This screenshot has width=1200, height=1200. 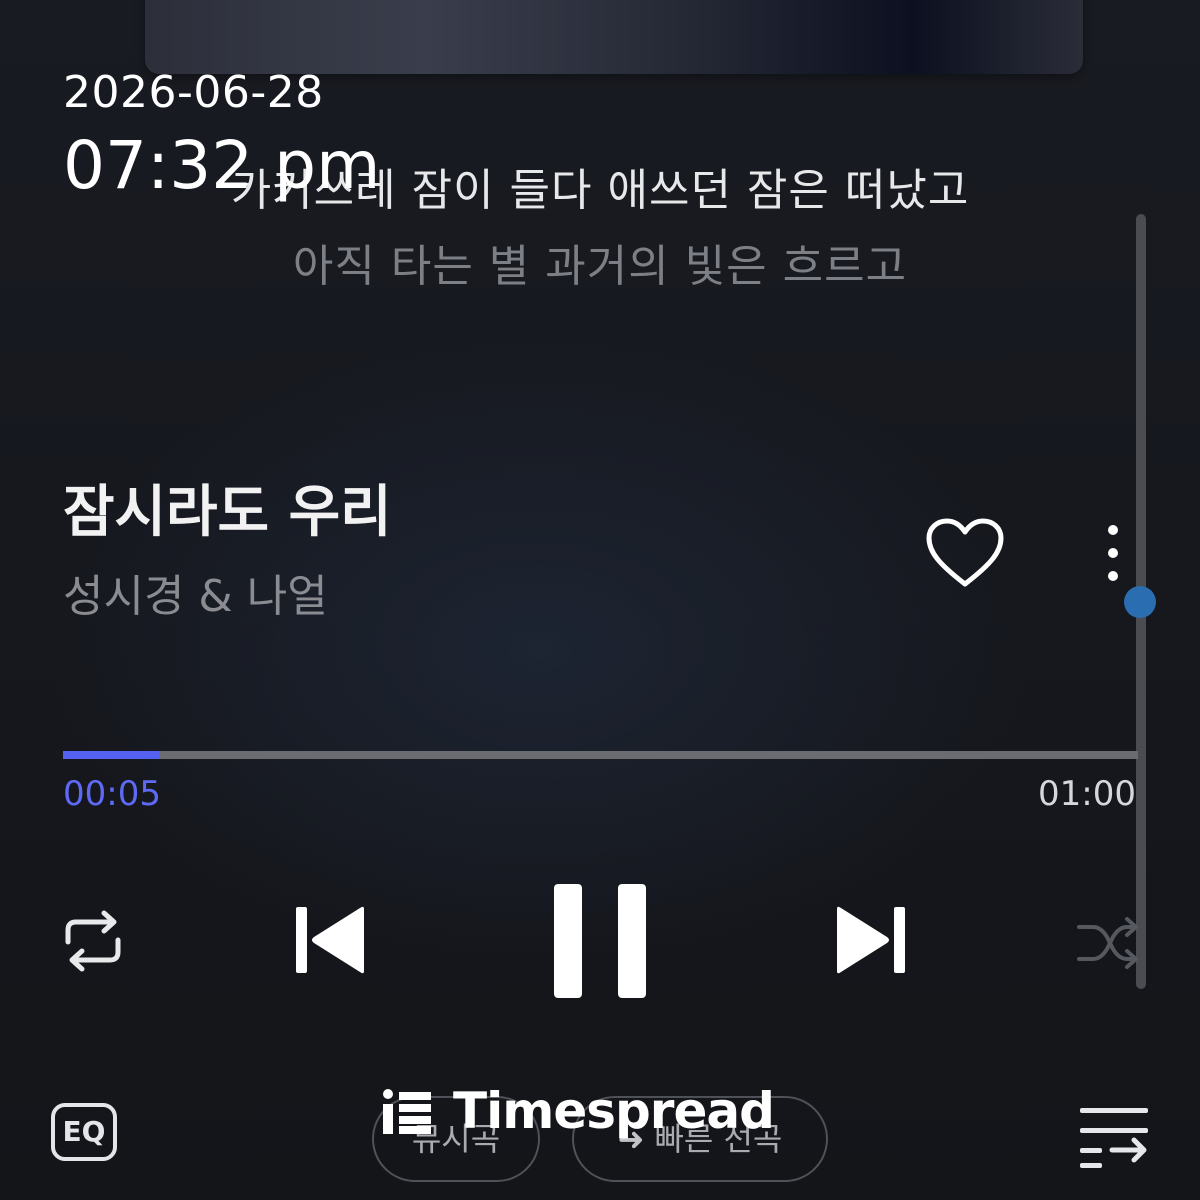 What do you see at coordinates (222, 165) in the screenshot?
I see `time-overlay: 07:32 pm` at bounding box center [222, 165].